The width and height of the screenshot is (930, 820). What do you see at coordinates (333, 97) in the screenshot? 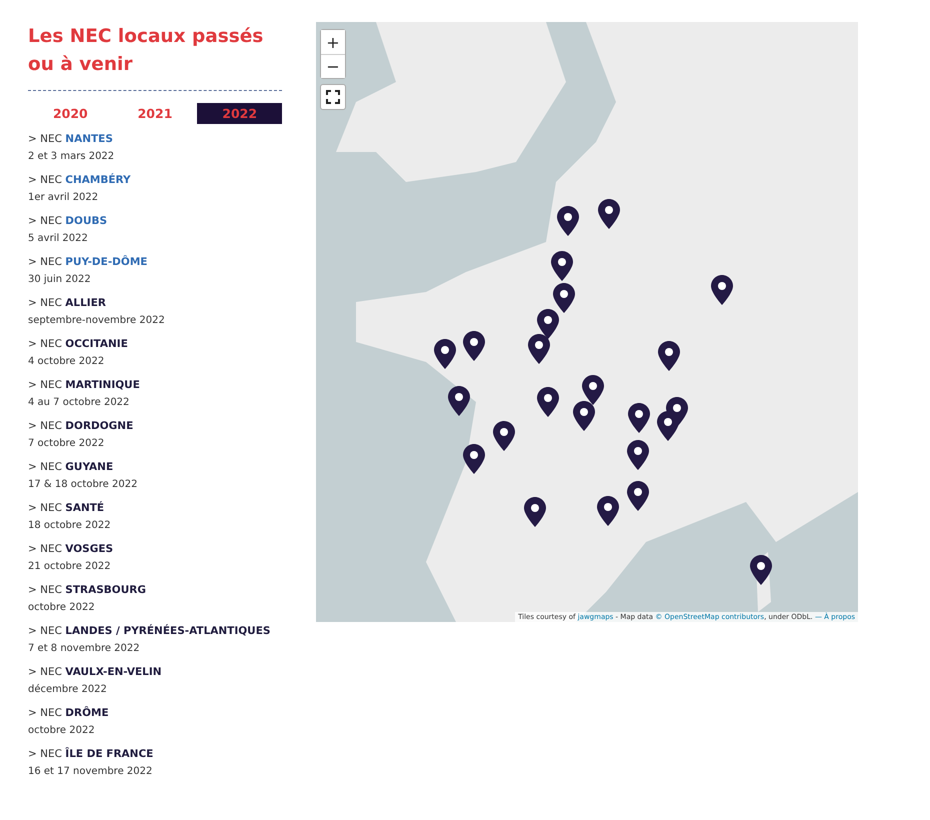
I see `fullscreen-icon` at bounding box center [333, 97].